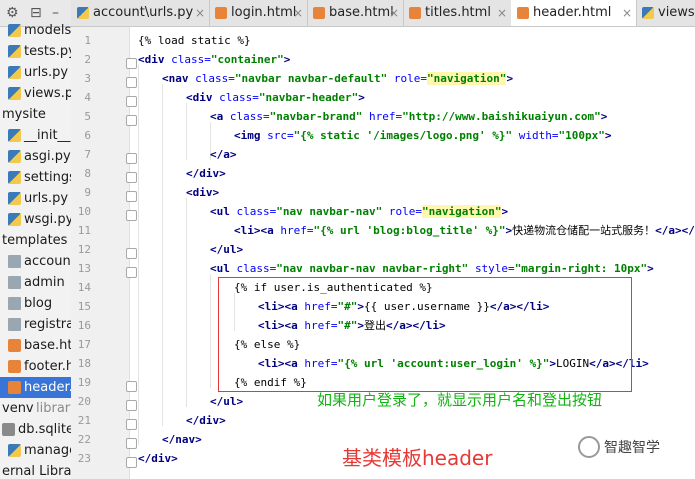  I want to click on tree-item: __init__.p, so click(35, 135).